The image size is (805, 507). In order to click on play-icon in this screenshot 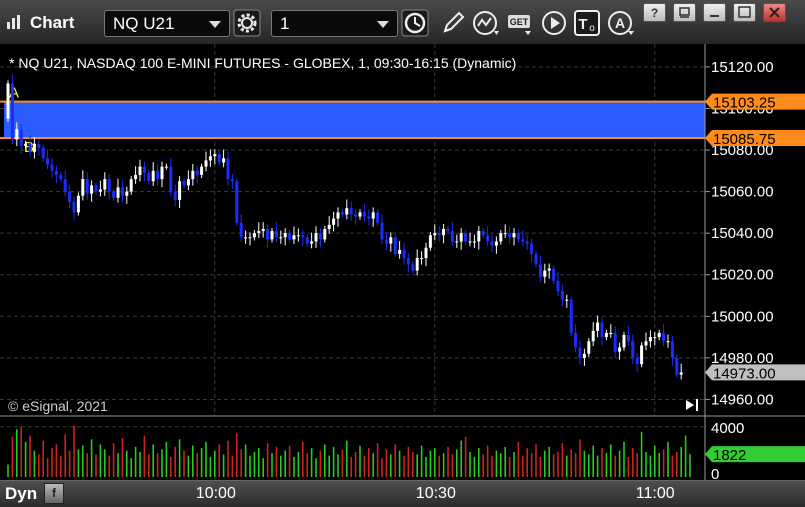, I will do `click(554, 23)`.